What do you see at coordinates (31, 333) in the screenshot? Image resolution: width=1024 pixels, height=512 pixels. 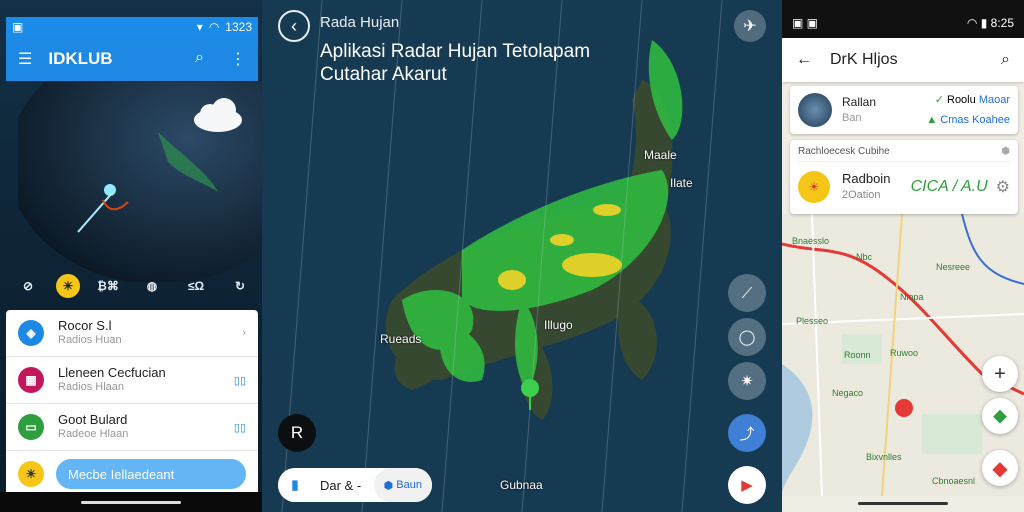 I see `location-icon: ◈` at bounding box center [31, 333].